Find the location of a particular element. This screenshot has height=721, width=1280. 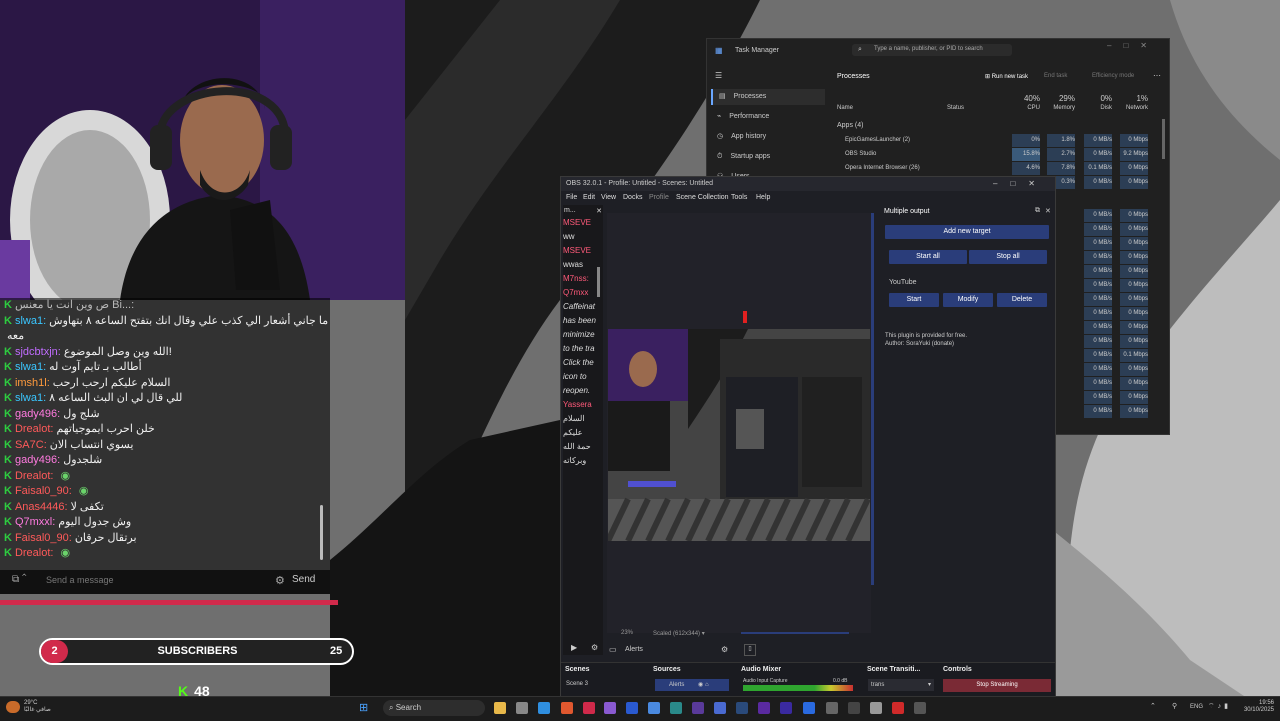

audition-icon is located at coordinates (676, 708).